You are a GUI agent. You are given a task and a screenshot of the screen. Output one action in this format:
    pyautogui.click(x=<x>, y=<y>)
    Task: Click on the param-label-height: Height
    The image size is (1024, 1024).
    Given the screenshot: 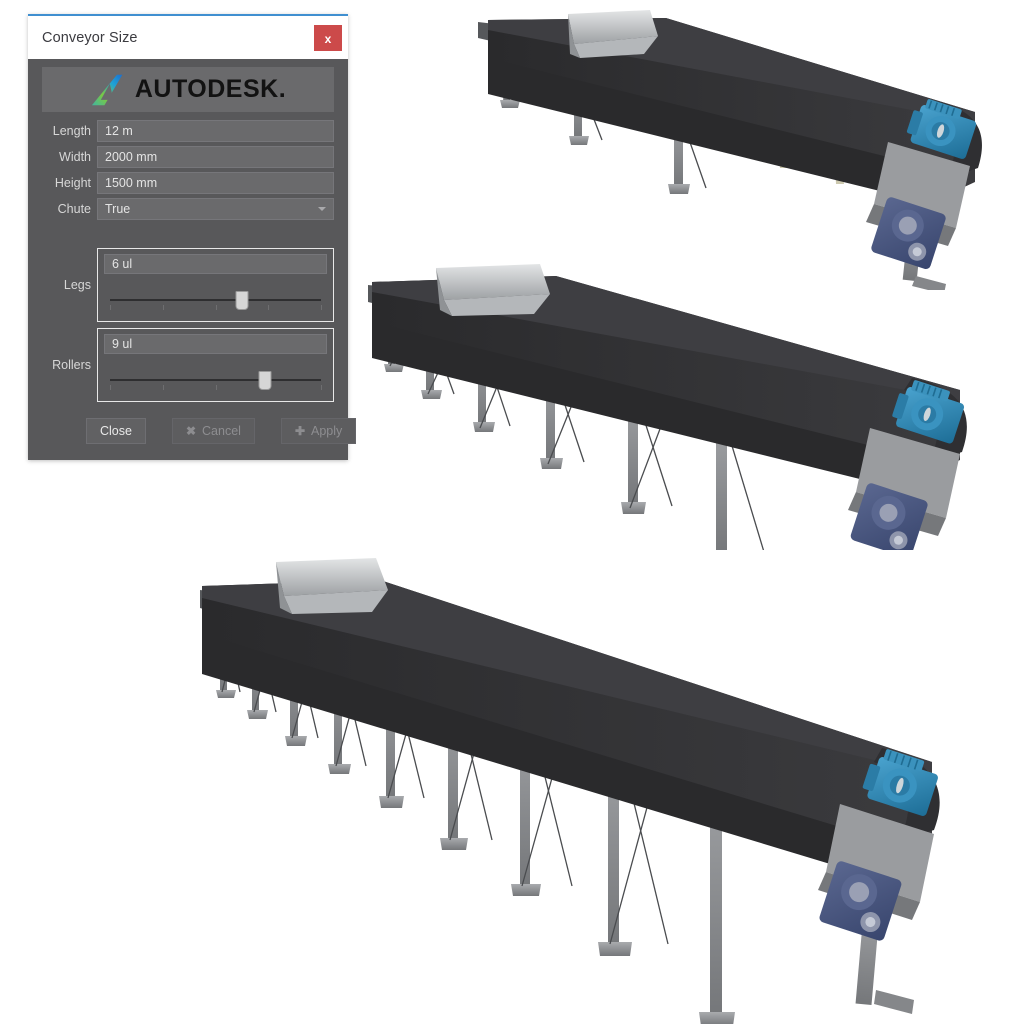 What is the action you would take?
    pyautogui.click(x=72, y=183)
    